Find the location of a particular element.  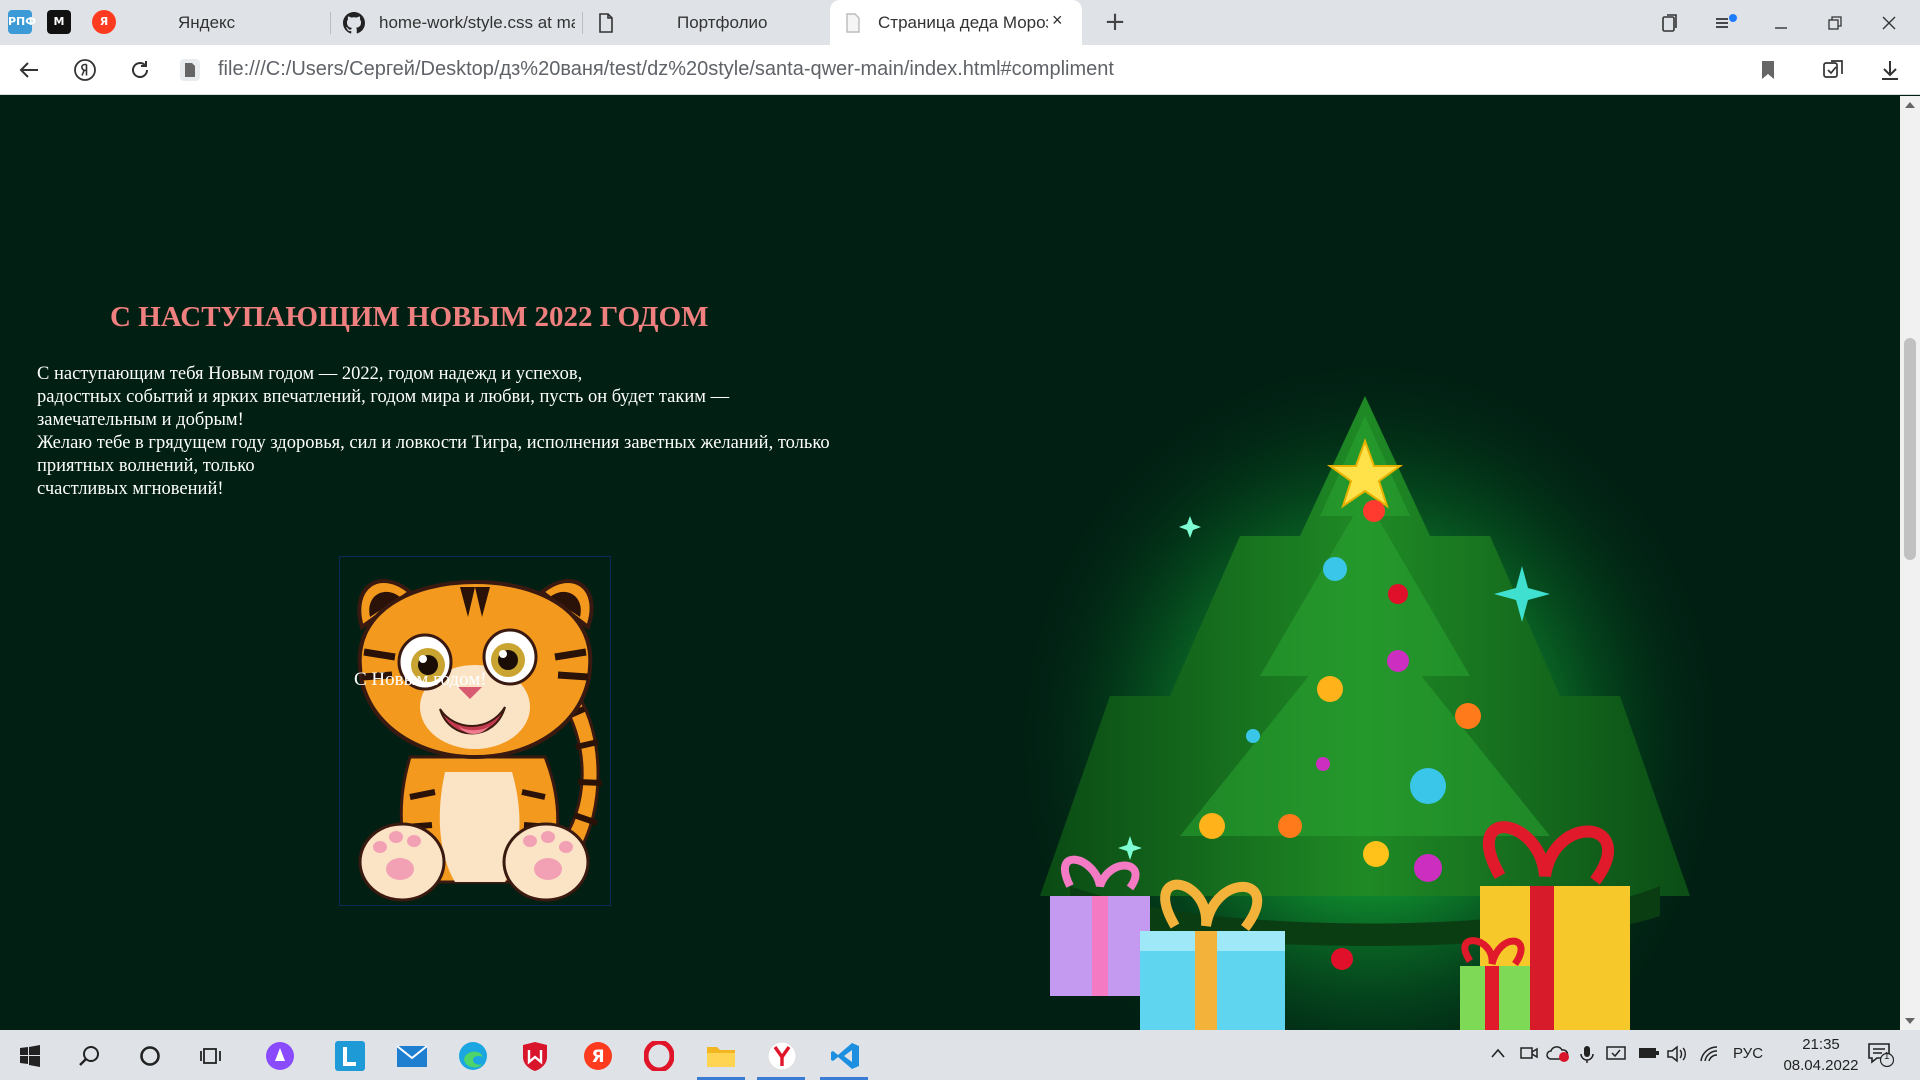

meet-now-icon is located at coordinates (1529, 1055).